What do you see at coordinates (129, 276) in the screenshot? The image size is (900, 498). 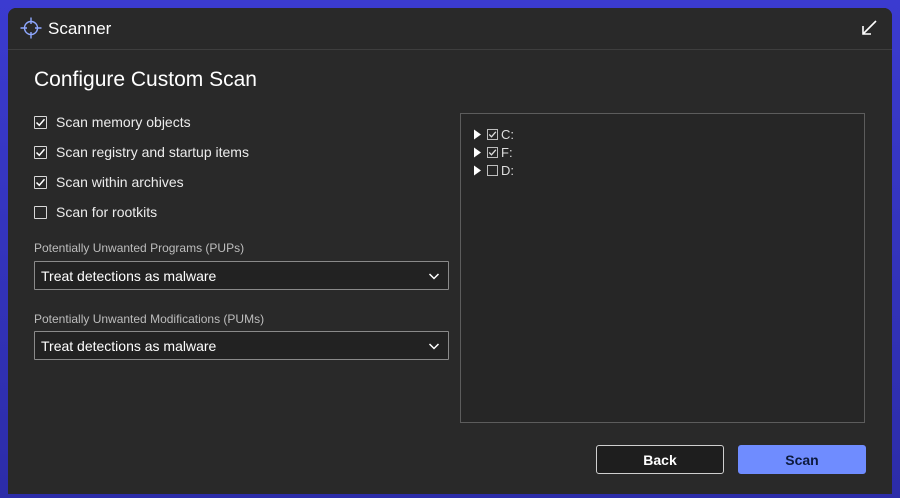 I see `pups-selected-value: Treat detections as malware` at bounding box center [129, 276].